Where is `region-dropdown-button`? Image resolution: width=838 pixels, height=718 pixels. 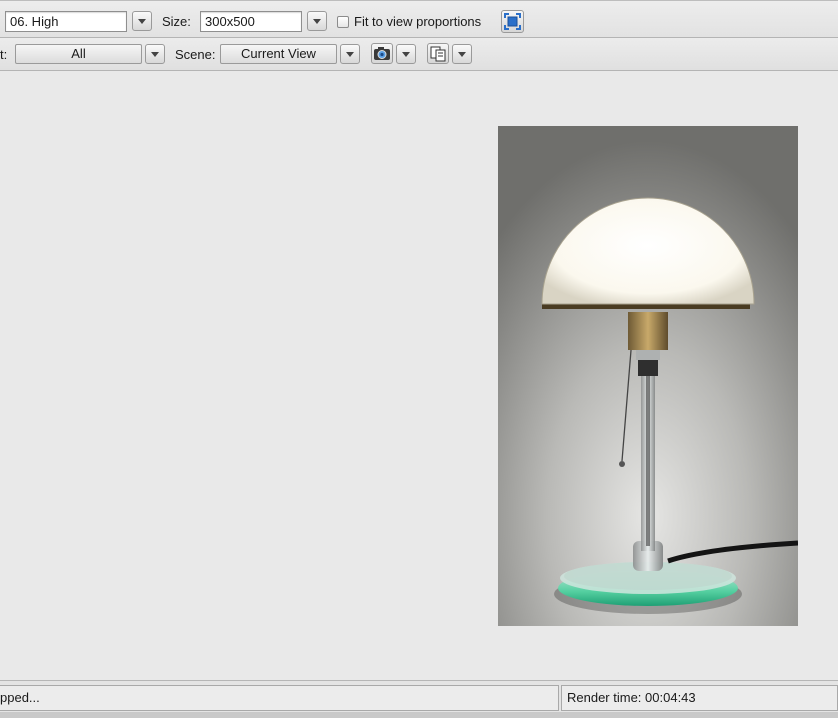 region-dropdown-button is located at coordinates (155, 54).